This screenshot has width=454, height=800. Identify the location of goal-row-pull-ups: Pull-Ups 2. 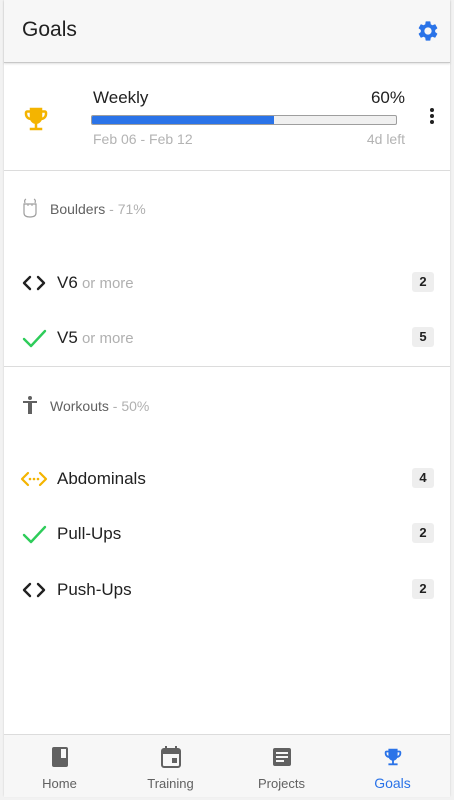
(227, 534).